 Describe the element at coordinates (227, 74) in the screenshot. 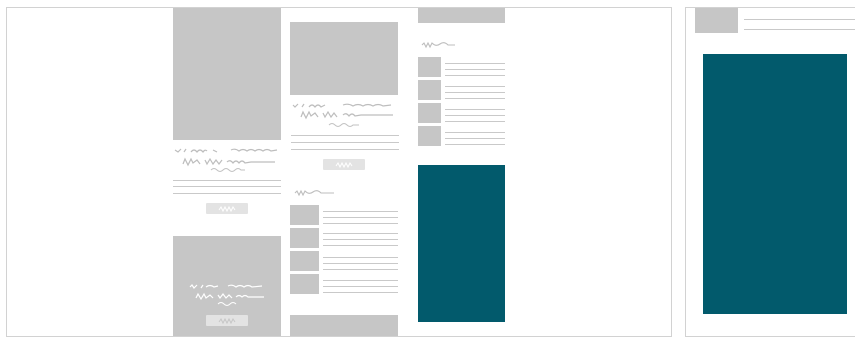

I see `hero-image-placeholder` at that location.